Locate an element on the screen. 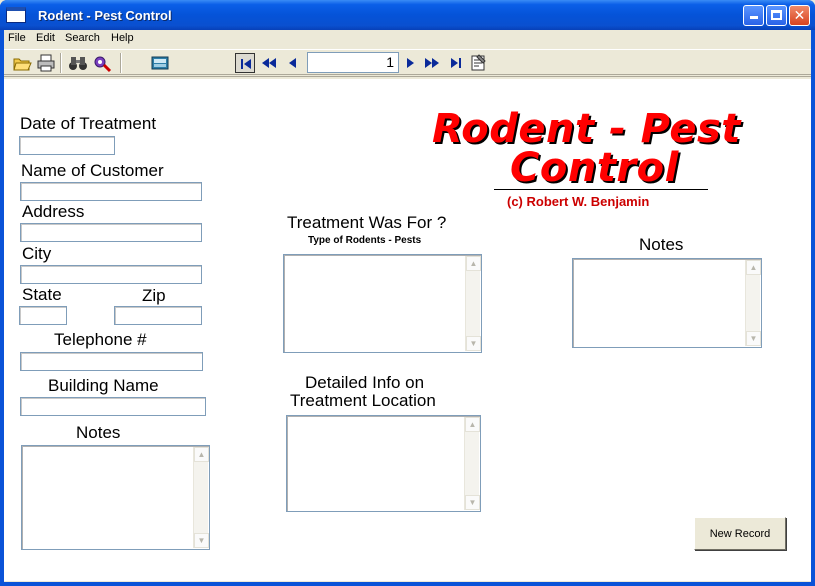  open-button is located at coordinates (22, 63).